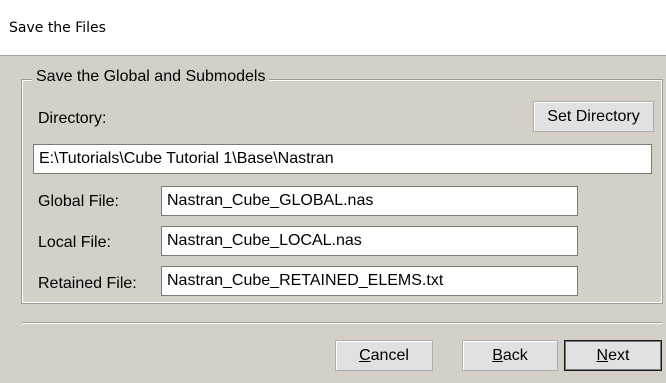 Image resolution: width=666 pixels, height=383 pixels. Describe the element at coordinates (342, 159) in the screenshot. I see `directory-input` at that location.